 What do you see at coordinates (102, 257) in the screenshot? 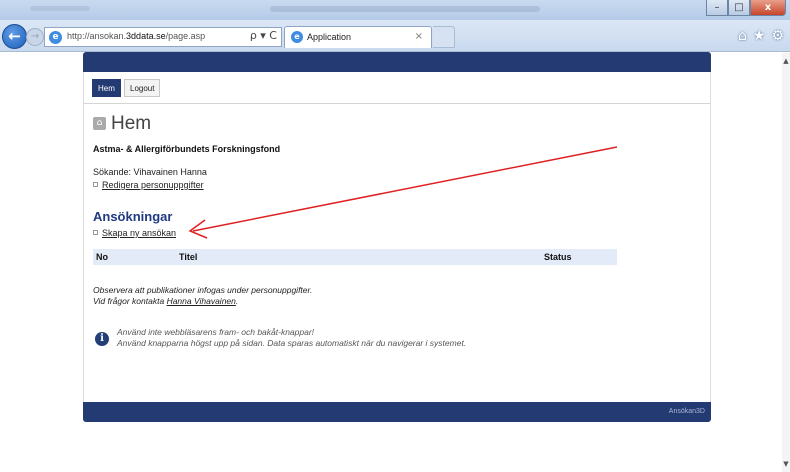
I see `column-no: No` at bounding box center [102, 257].